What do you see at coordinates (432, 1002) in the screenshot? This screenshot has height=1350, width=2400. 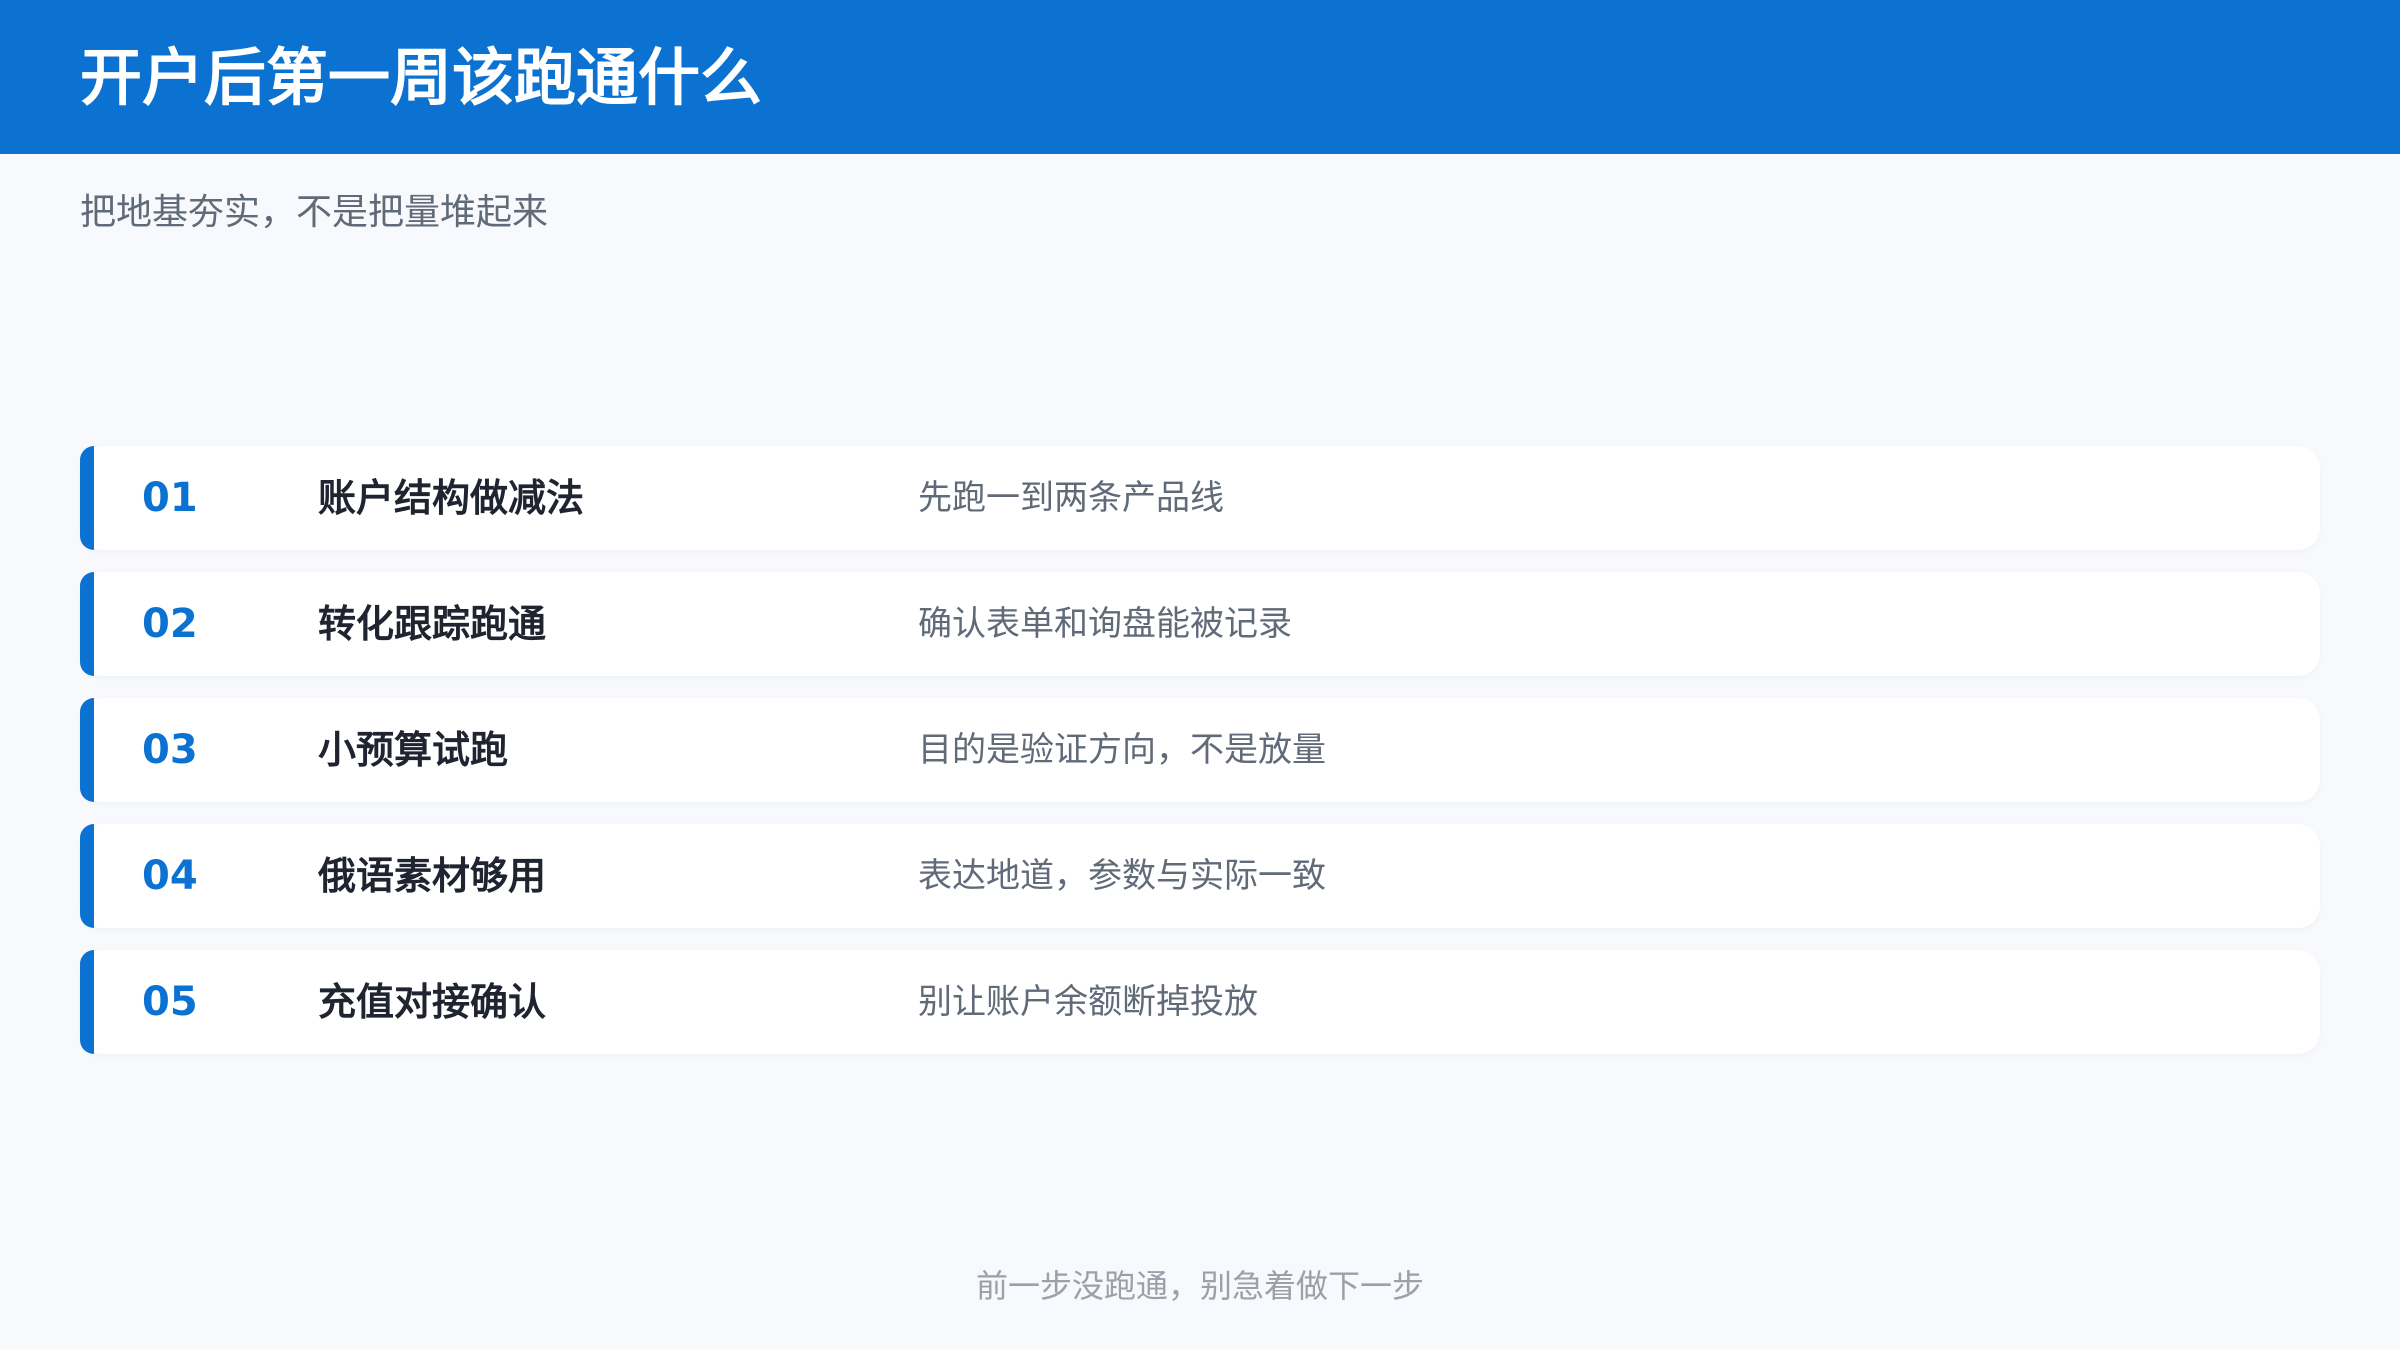 I see `item-title: 充值对接确认` at bounding box center [432, 1002].